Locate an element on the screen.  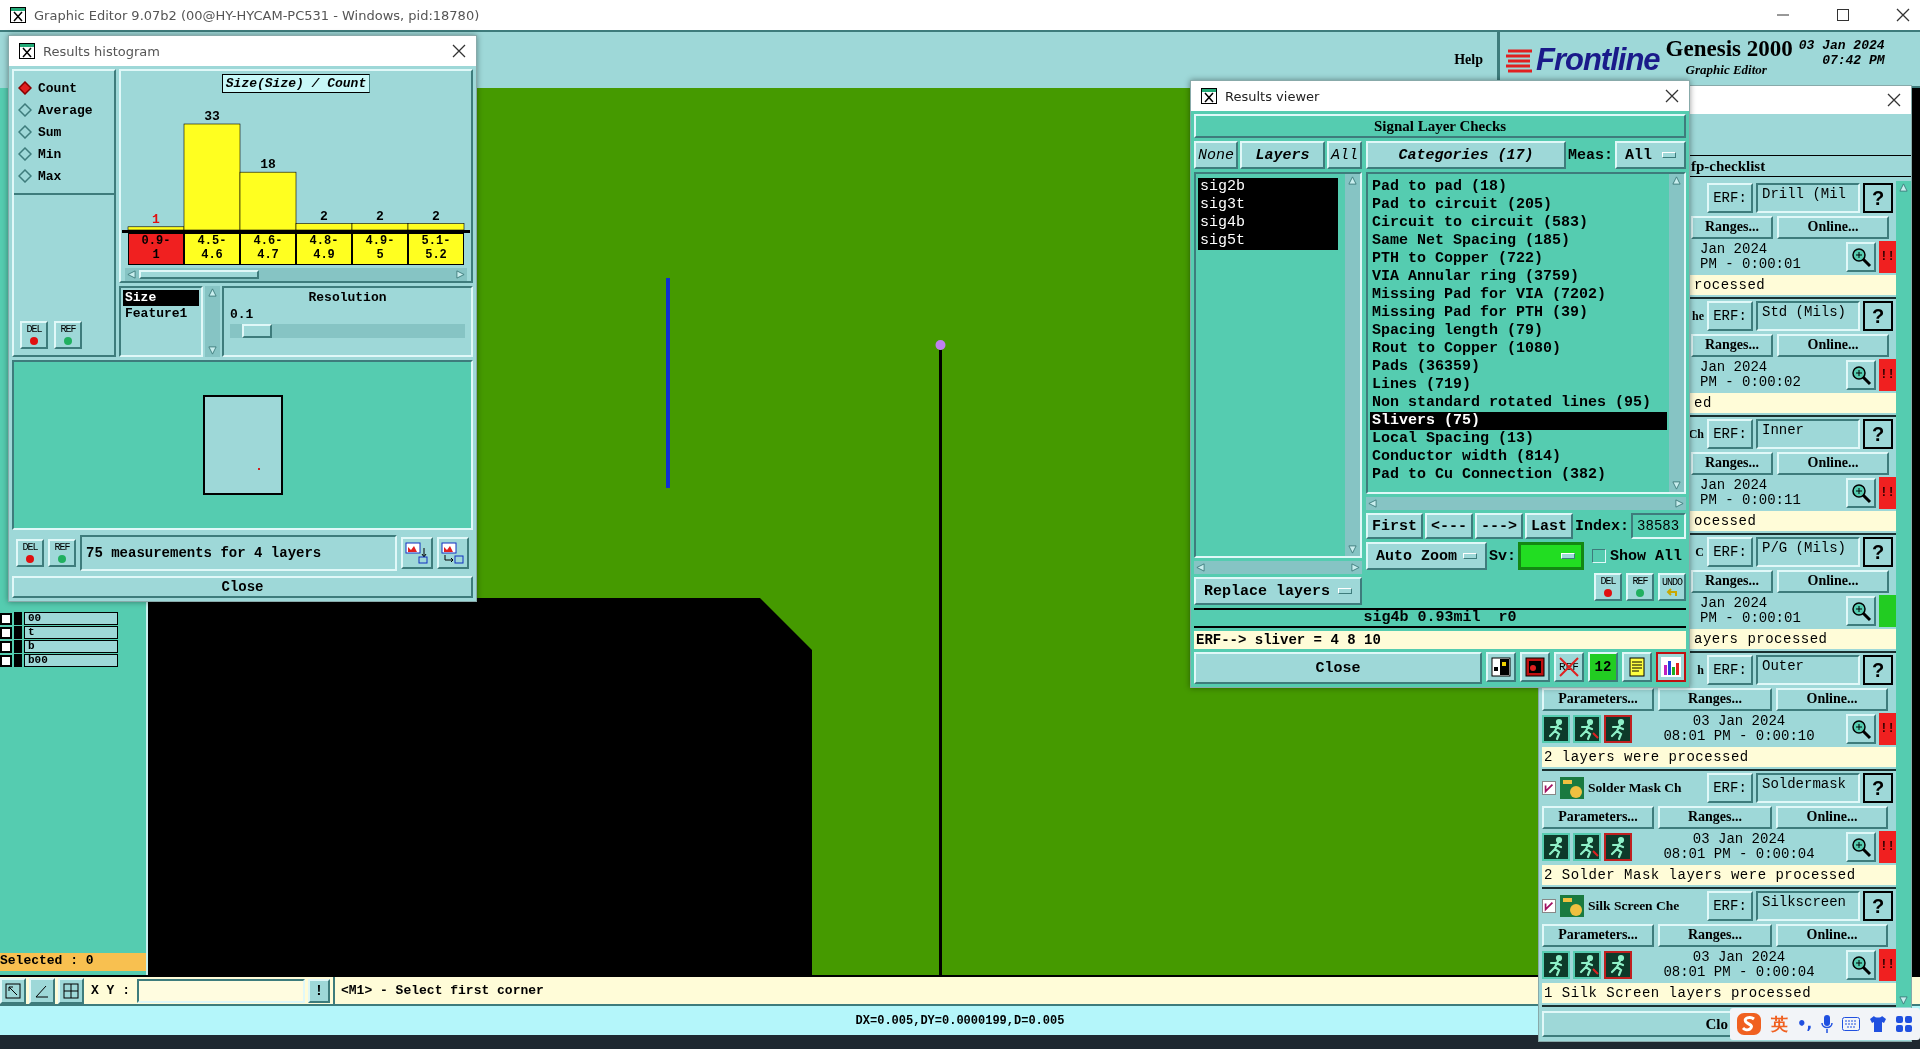
histogram-button is located at coordinates (1671, 667).